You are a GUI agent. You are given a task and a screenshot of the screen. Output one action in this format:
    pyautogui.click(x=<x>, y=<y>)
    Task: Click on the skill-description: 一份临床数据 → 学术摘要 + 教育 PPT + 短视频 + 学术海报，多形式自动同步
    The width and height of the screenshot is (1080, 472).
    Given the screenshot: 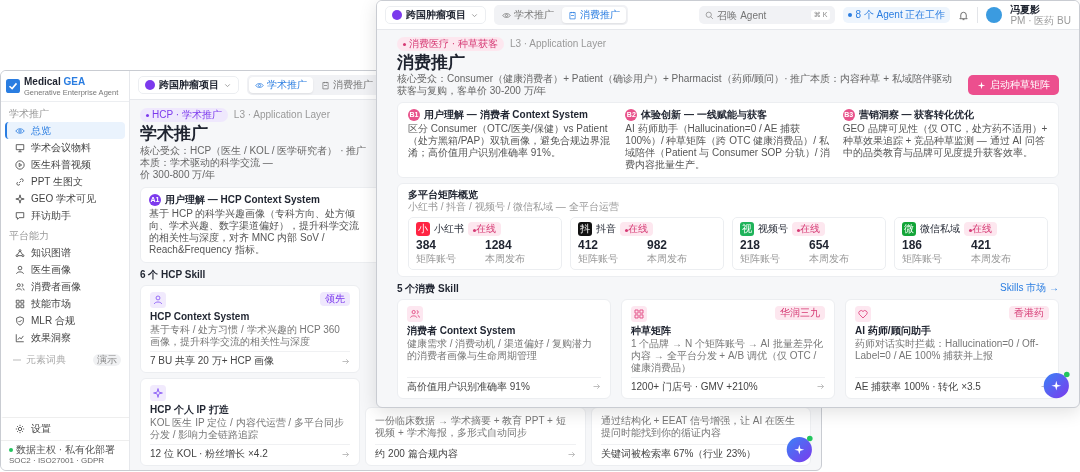 What is the action you would take?
    pyautogui.click(x=471, y=427)
    